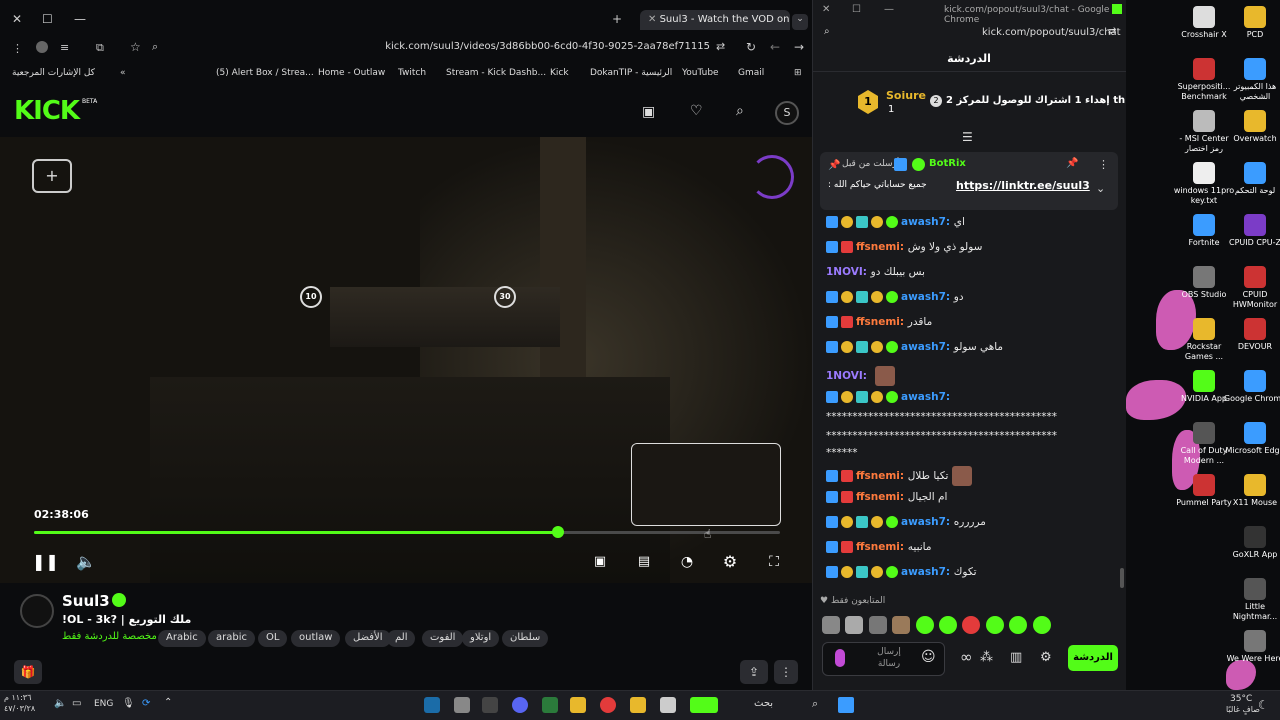 The height and width of the screenshot is (720, 1280). Describe the element at coordinates (557, 532) in the screenshot. I see `progress-scrubber` at that location.